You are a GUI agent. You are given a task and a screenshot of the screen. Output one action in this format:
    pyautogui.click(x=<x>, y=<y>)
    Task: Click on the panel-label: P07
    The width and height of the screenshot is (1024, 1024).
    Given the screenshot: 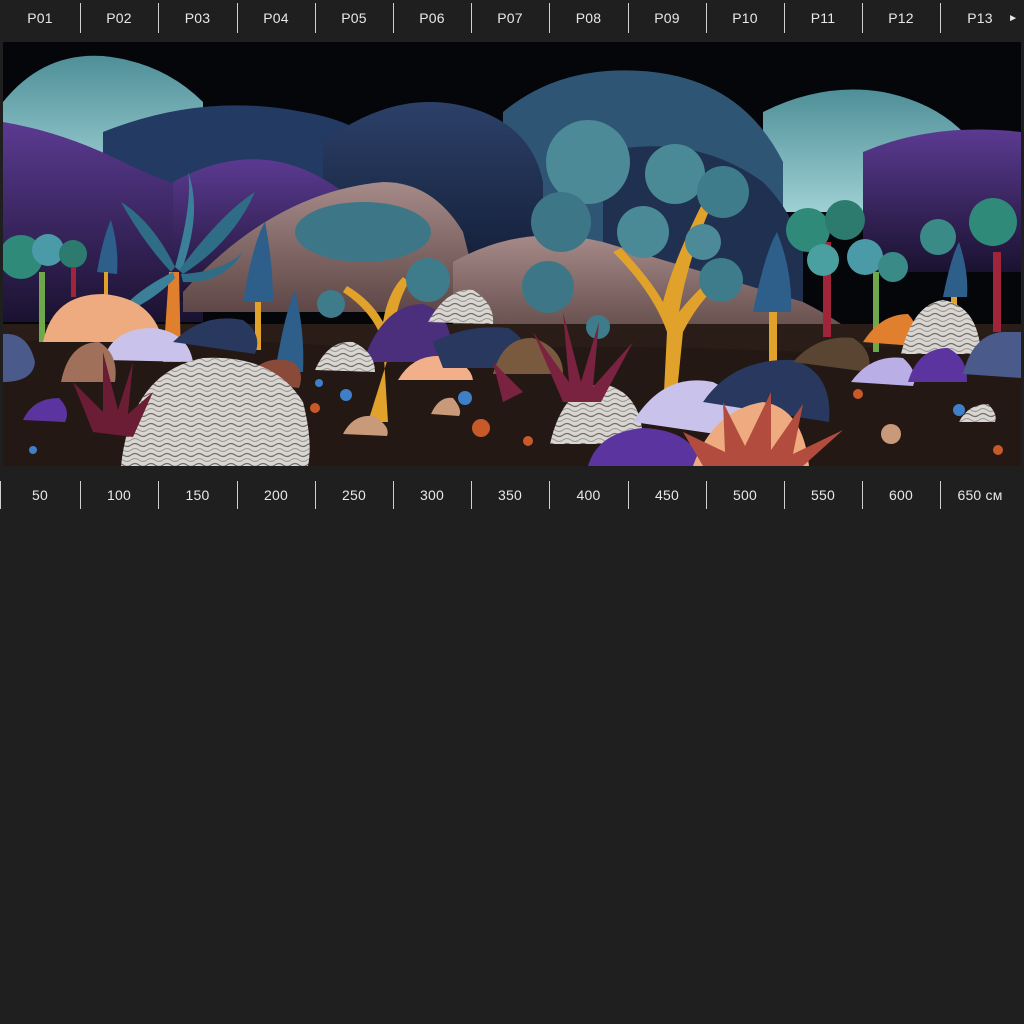 What is the action you would take?
    pyautogui.click(x=510, y=18)
    